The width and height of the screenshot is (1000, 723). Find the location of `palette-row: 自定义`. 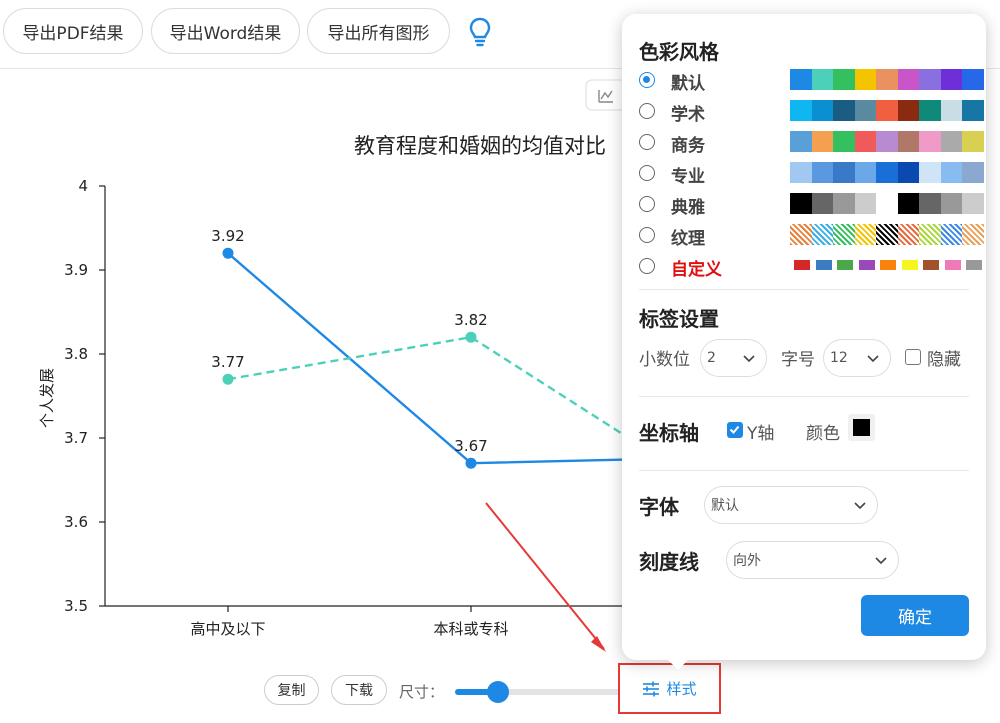

palette-row: 自定义 is located at coordinates (810, 266).